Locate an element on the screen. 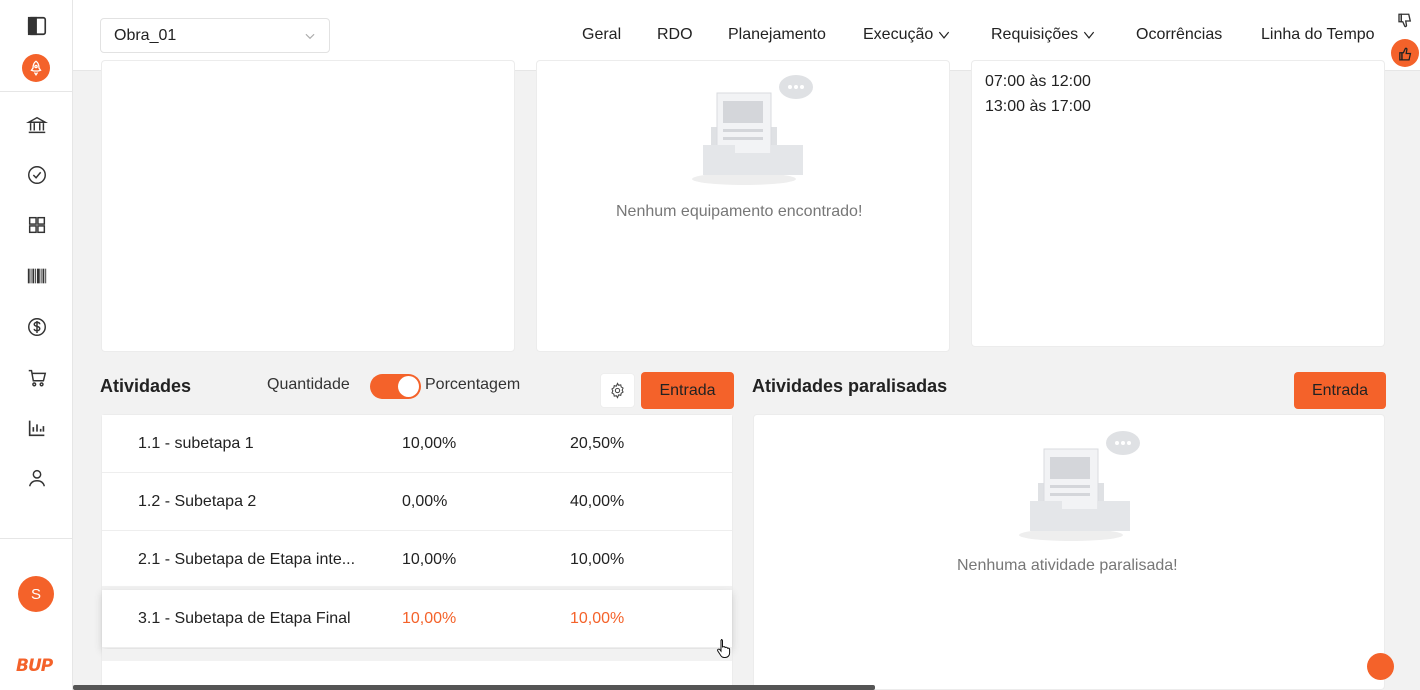 This screenshot has width=1420, height=690. nav-requisicoes: Requisições is located at coordinates (1043, 35).